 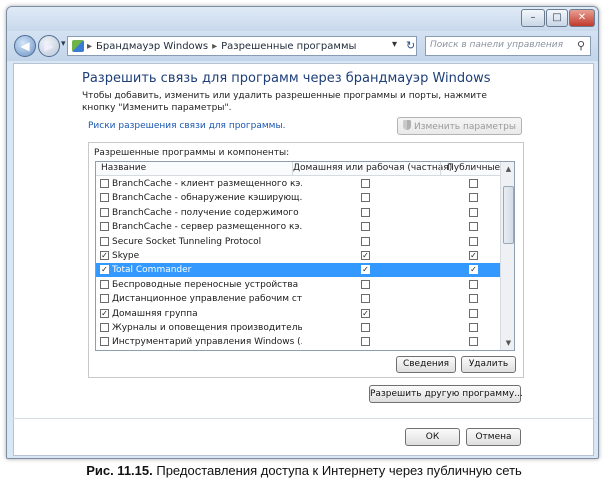 I want to click on maximize-button: □, so click(x=557, y=18).